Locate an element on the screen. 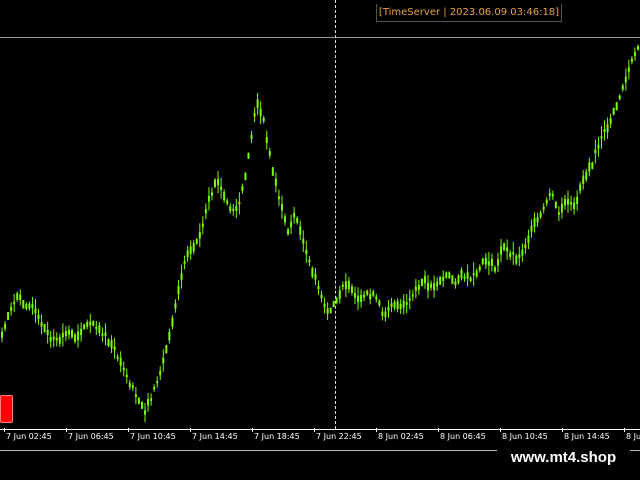 The width and height of the screenshot is (640, 480). horizontal-price-line is located at coordinates (320, 37).